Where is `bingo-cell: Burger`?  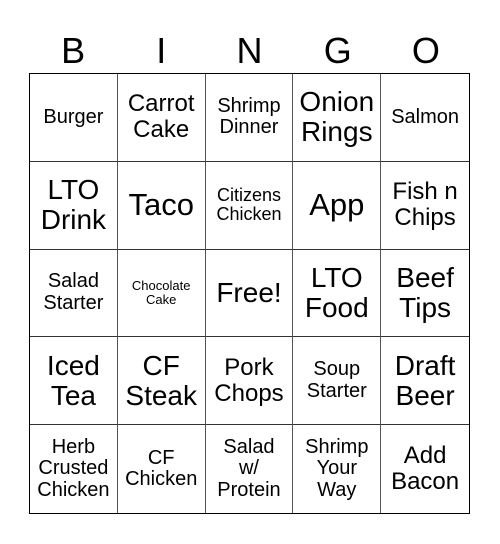
bingo-cell: Burger is located at coordinates (74, 118).